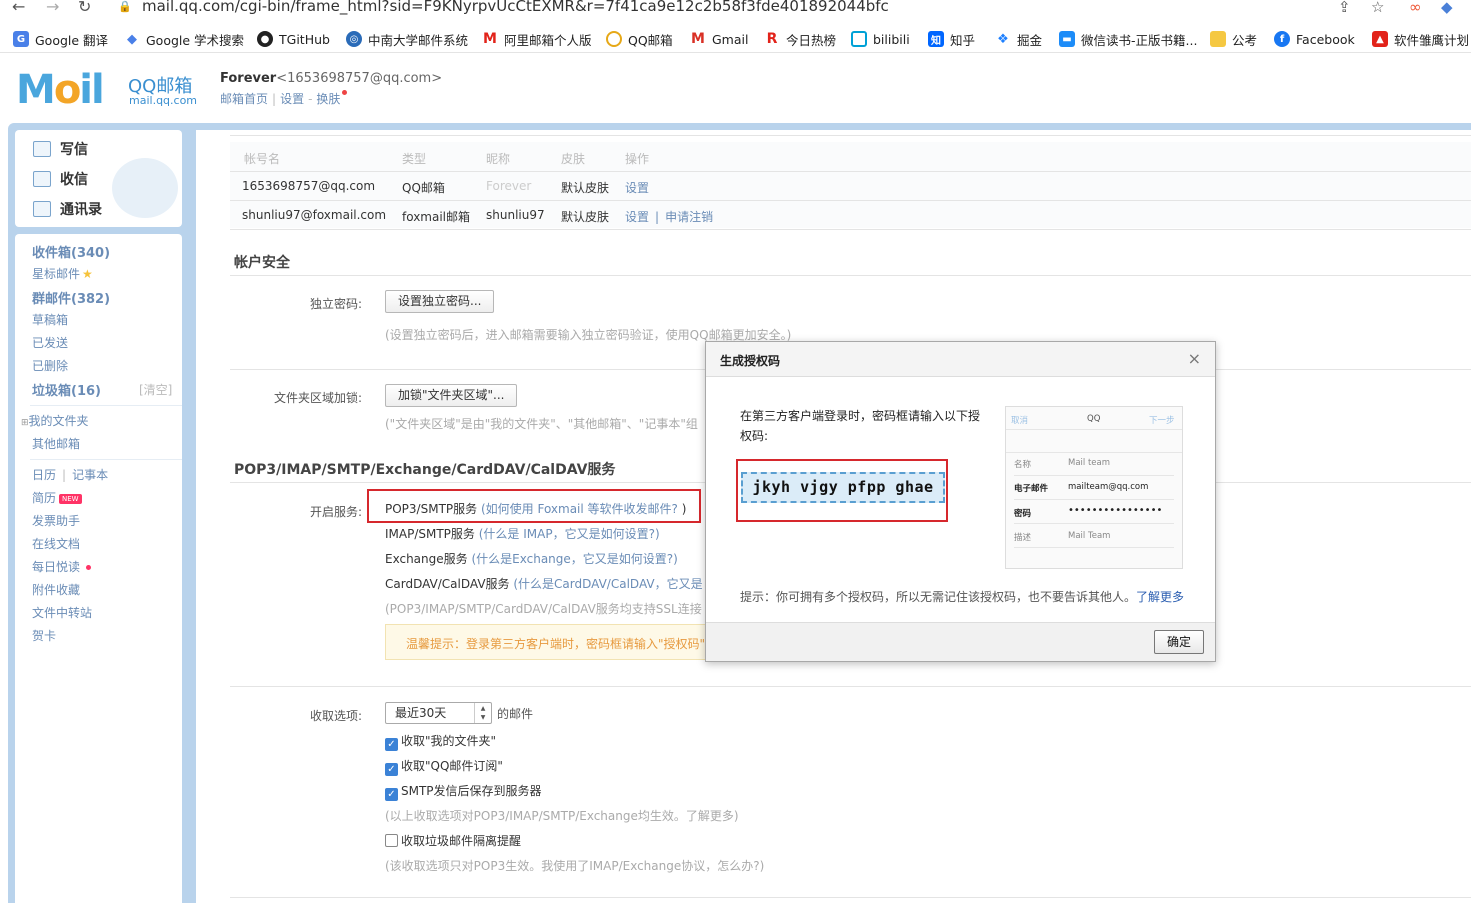  I want to click on option-spam-notice: 收取垃圾邮件隔离提醒, so click(453, 840).